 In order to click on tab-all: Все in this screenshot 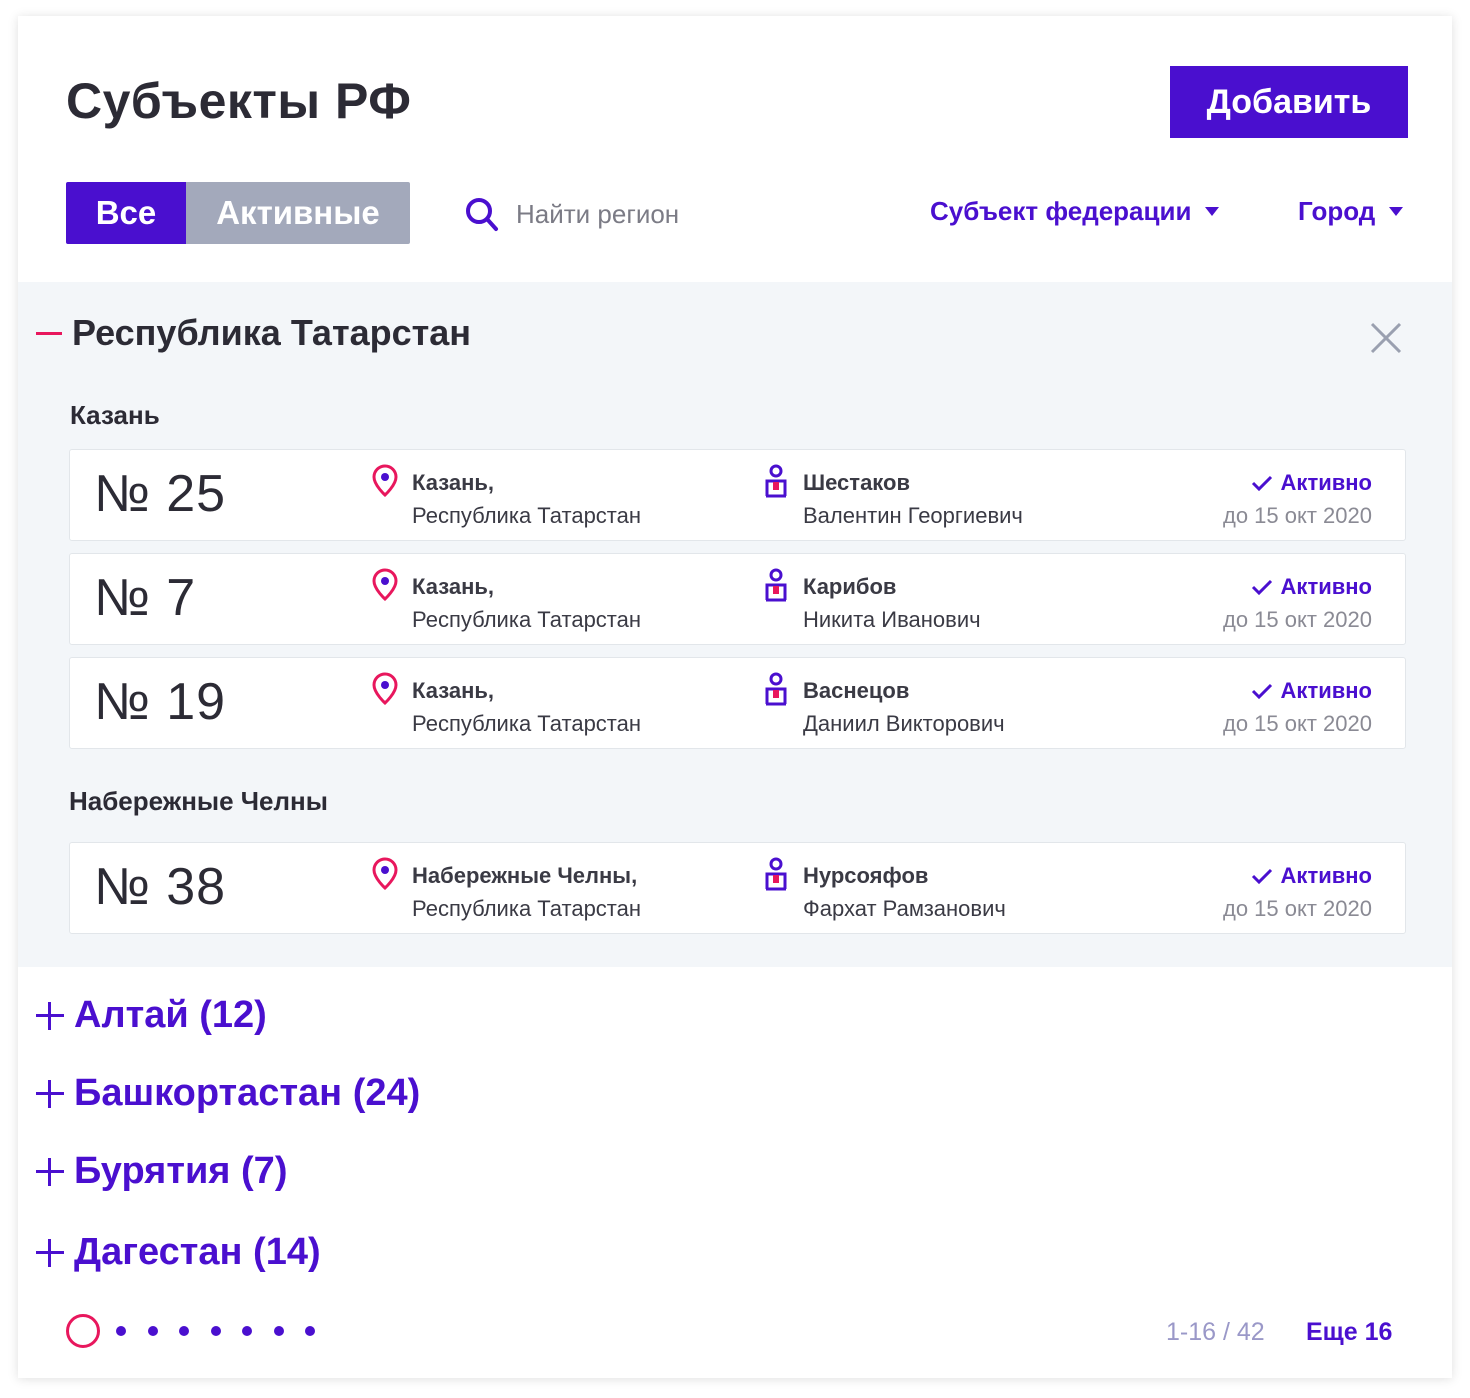, I will do `click(126, 213)`.